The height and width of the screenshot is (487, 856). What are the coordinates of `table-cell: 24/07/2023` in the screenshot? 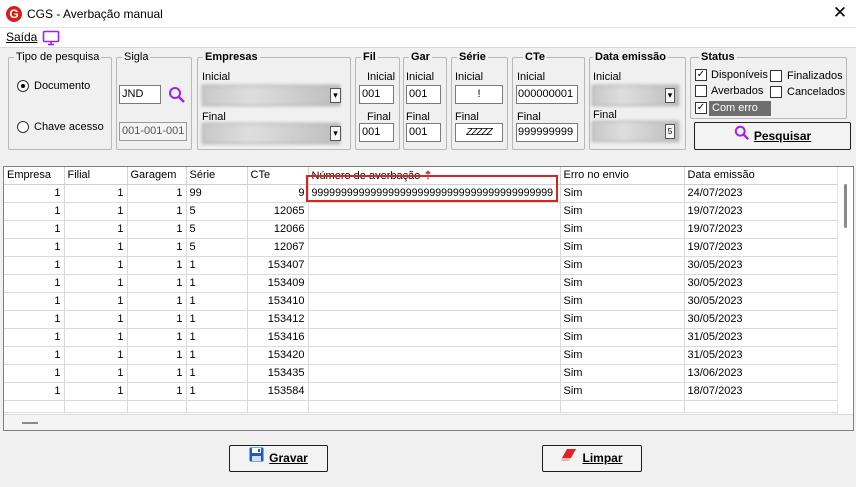 It's located at (761, 193).